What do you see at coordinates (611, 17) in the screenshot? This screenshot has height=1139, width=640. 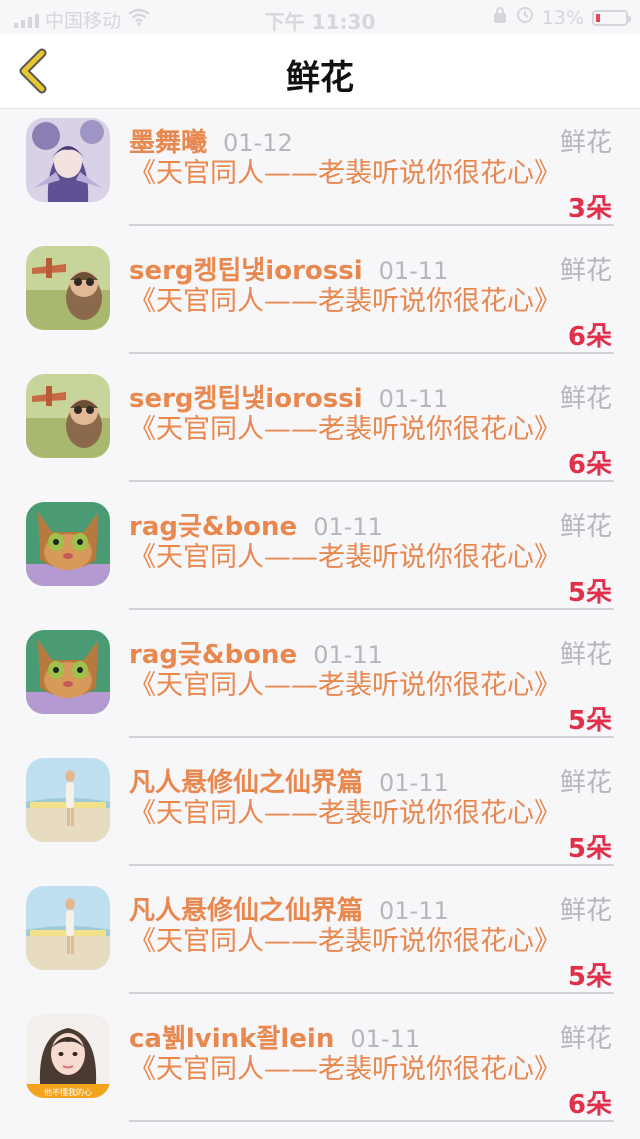 I see `battery-icon` at bounding box center [611, 17].